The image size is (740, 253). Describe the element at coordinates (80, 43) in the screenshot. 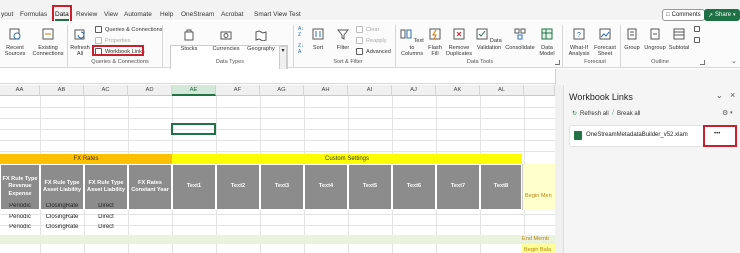

I see `refresh-all-button: Refresh All` at that location.